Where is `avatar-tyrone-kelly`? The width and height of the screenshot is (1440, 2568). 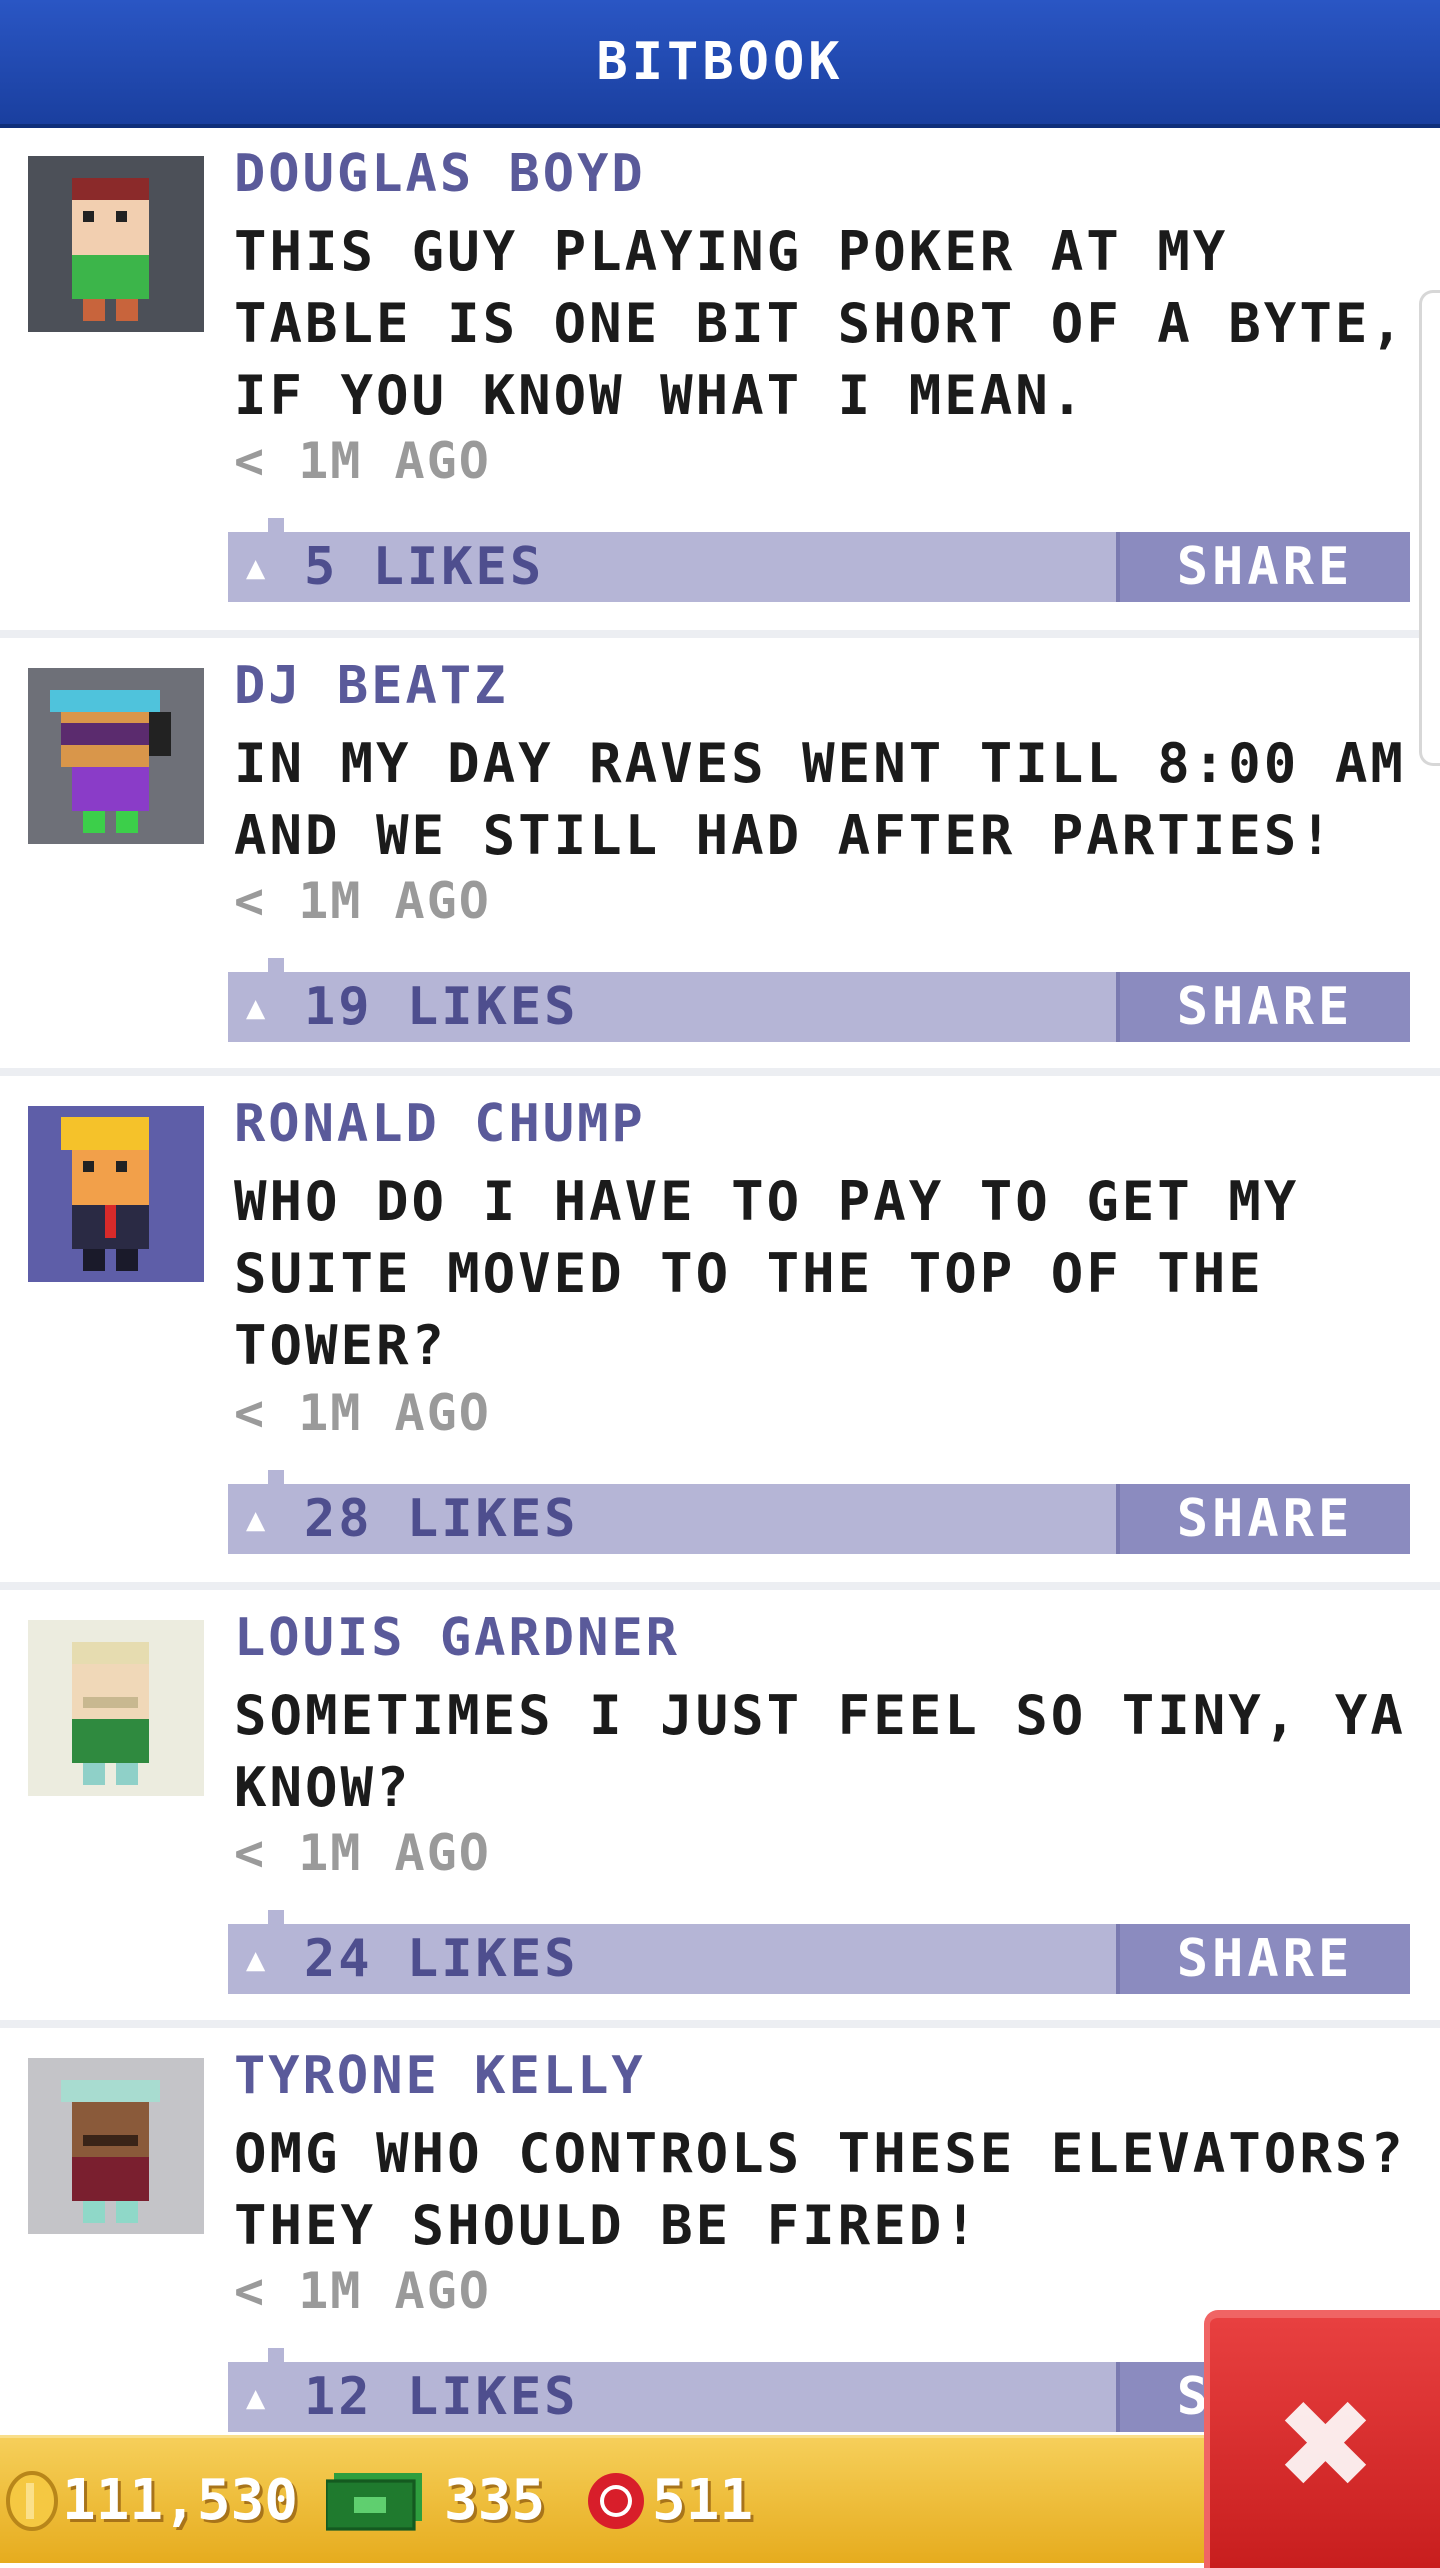
avatar-tyrone-kelly is located at coordinates (110, 2151).